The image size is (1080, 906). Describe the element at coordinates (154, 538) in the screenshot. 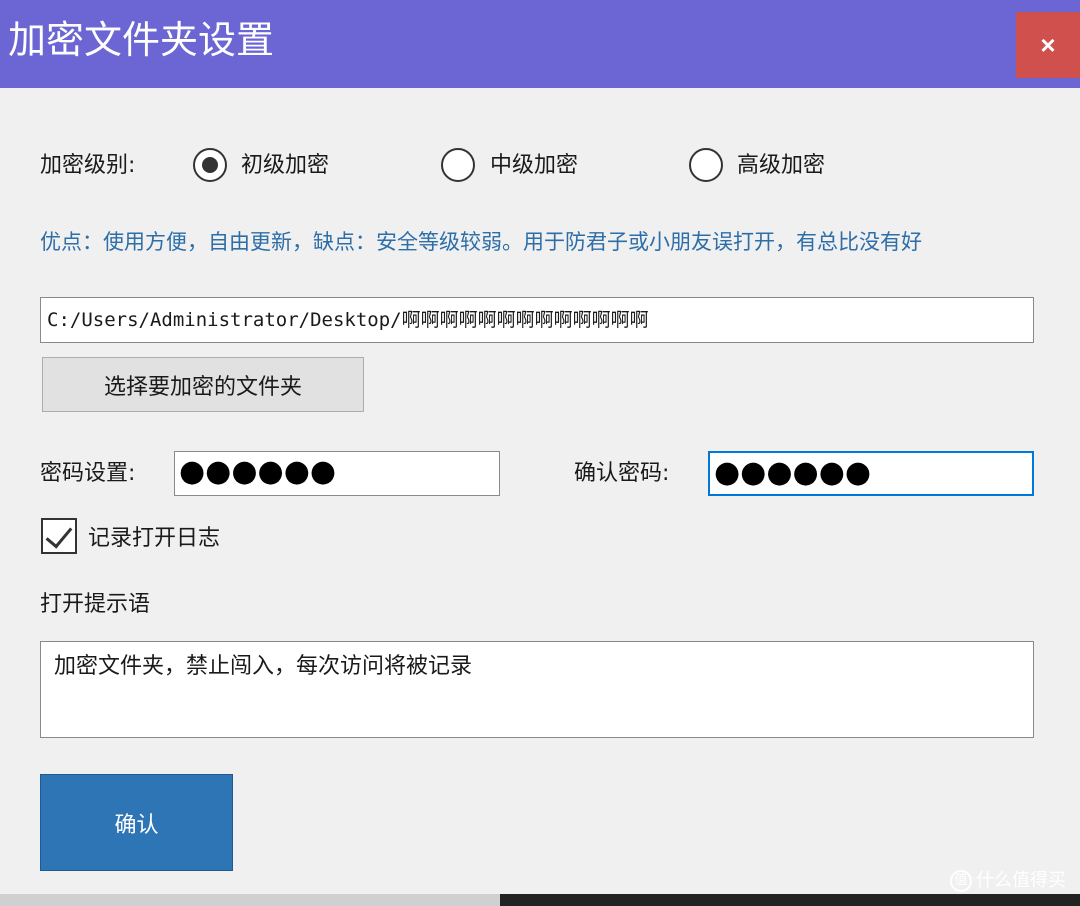

I see `log-checkbox-label: 记录打开日志` at that location.